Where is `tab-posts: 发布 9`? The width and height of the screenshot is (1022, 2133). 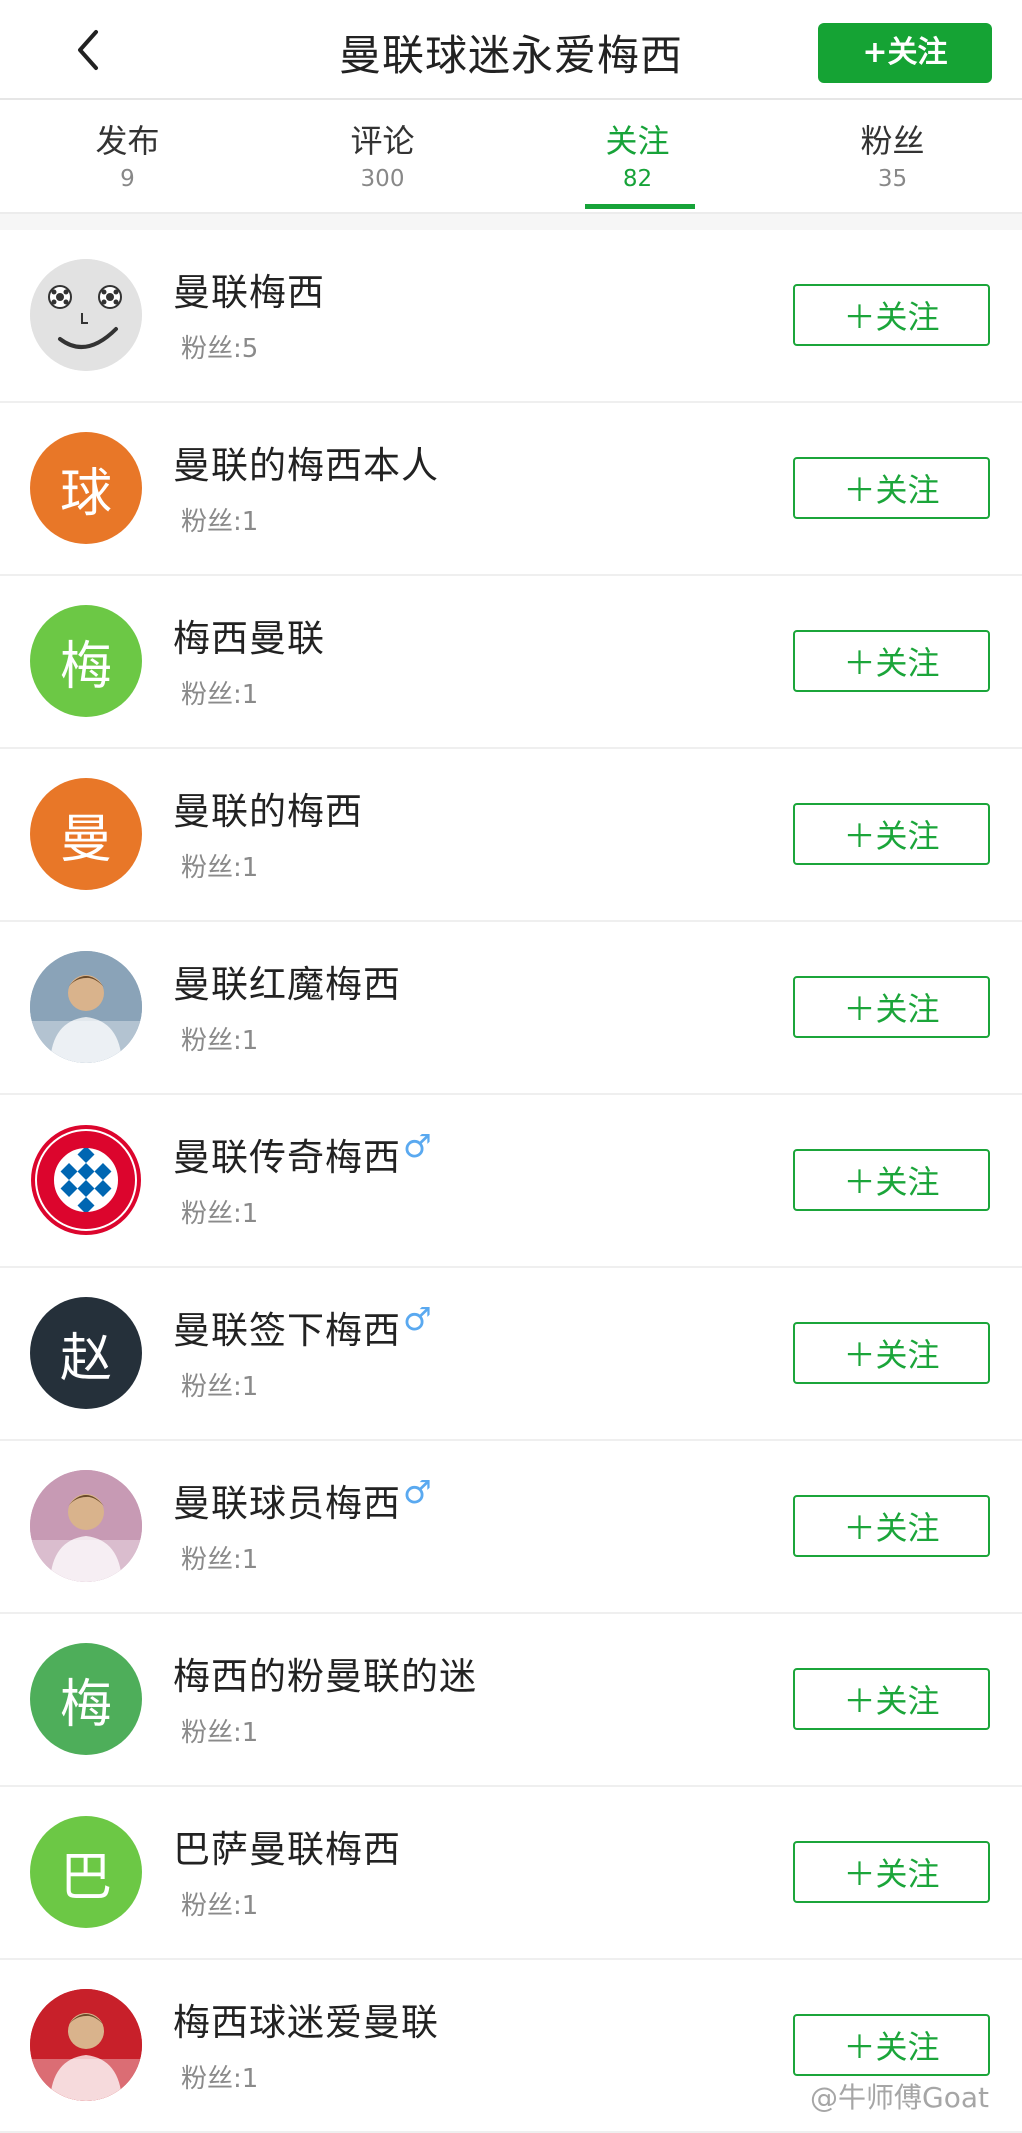 tab-posts: 发布 9 is located at coordinates (127, 156).